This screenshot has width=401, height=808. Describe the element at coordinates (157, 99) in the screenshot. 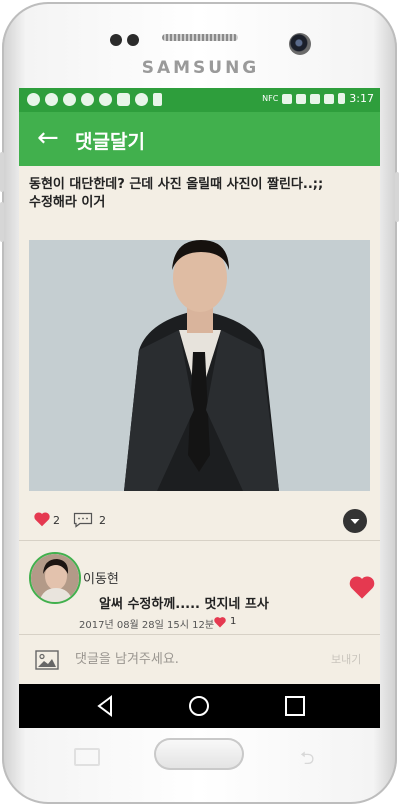

I see `usb-icon` at that location.